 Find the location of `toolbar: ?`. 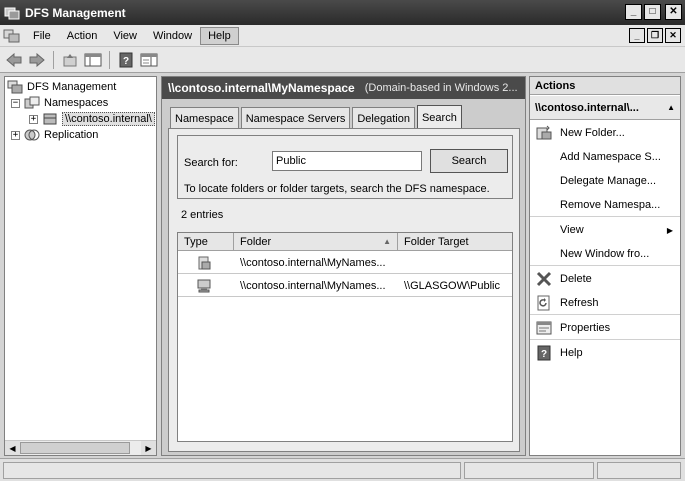

toolbar: ? is located at coordinates (342, 60).